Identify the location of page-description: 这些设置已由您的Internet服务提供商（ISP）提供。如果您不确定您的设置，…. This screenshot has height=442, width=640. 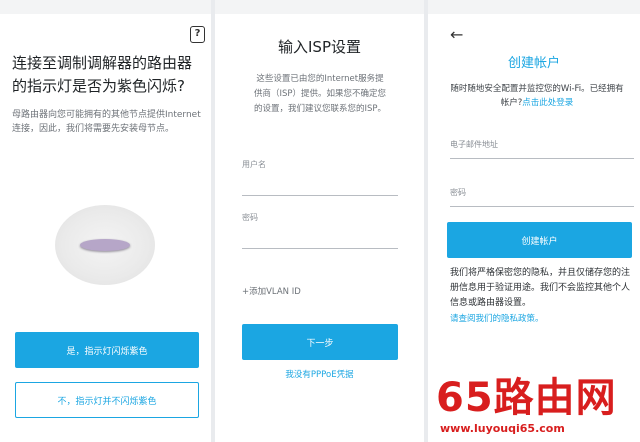
(320, 94).